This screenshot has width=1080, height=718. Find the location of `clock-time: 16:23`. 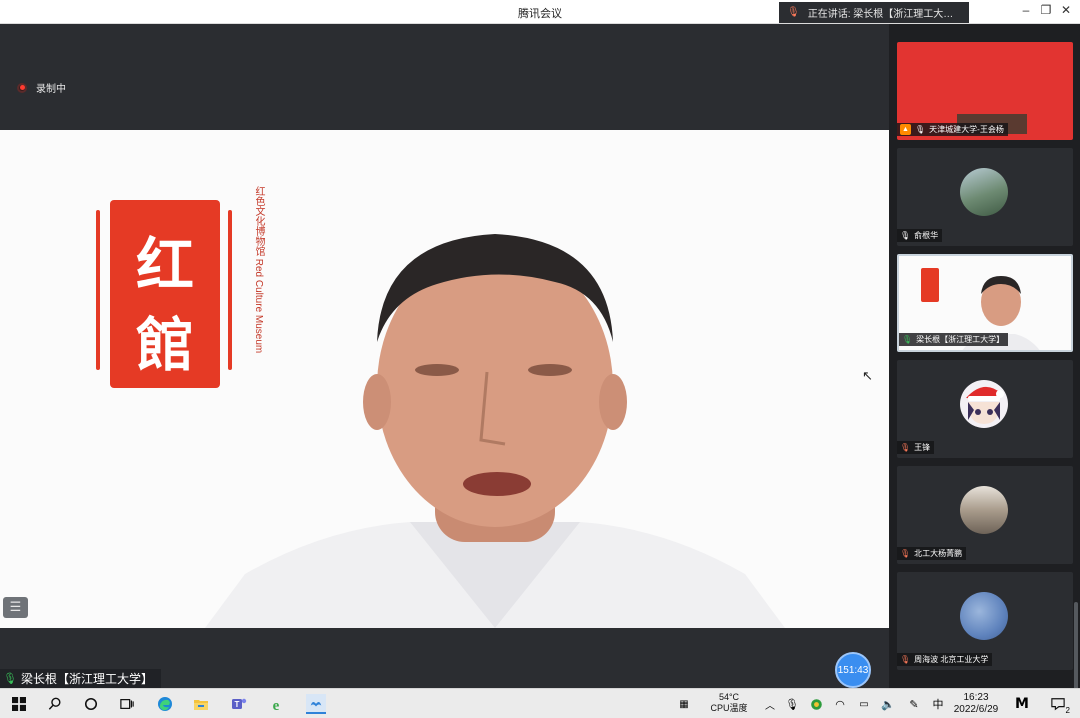

clock-time: 16:23 is located at coordinates (976, 697).